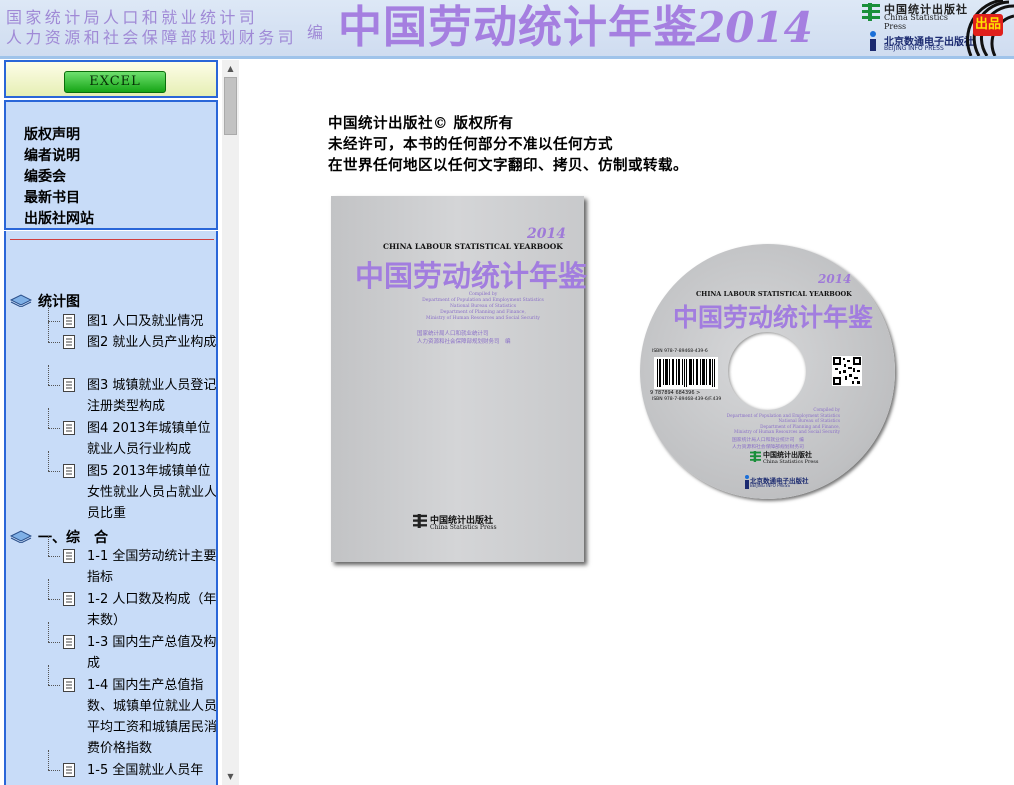  What do you see at coordinates (115, 82) in the screenshot?
I see `excel-button: EXCEL` at bounding box center [115, 82].